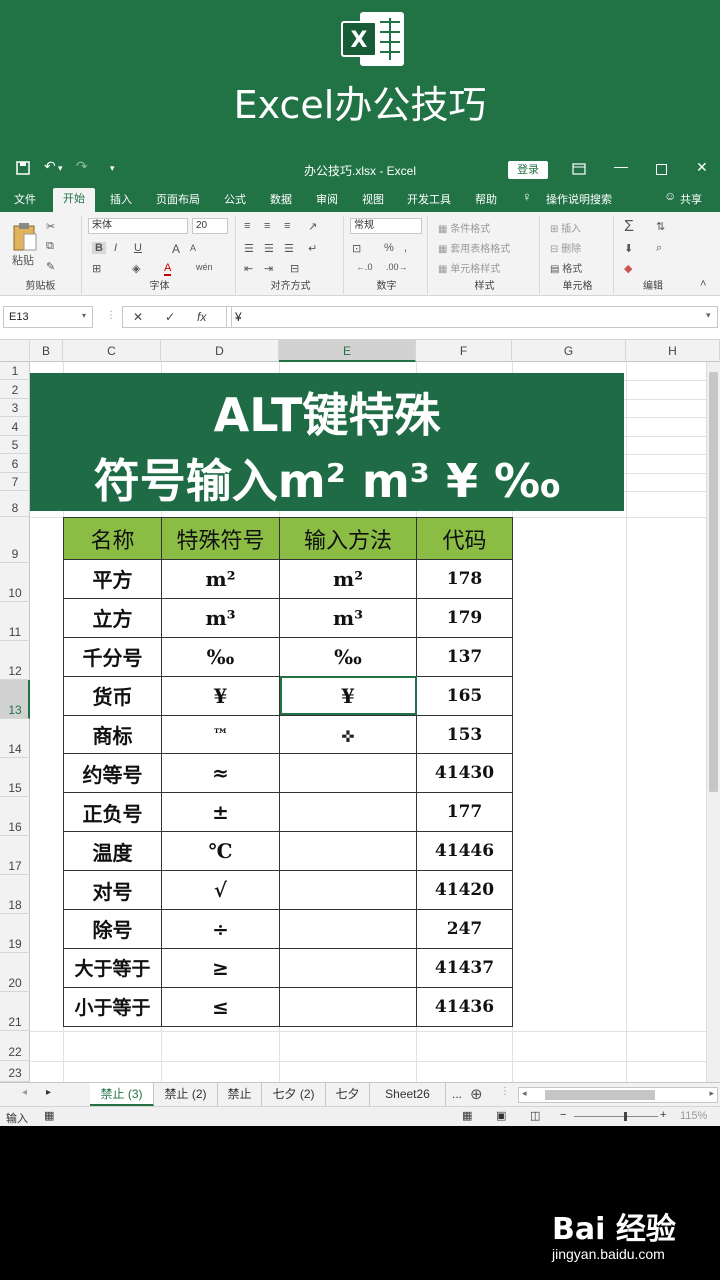 This screenshot has height=1280, width=720. I want to click on cell-code: 179, so click(464, 617).